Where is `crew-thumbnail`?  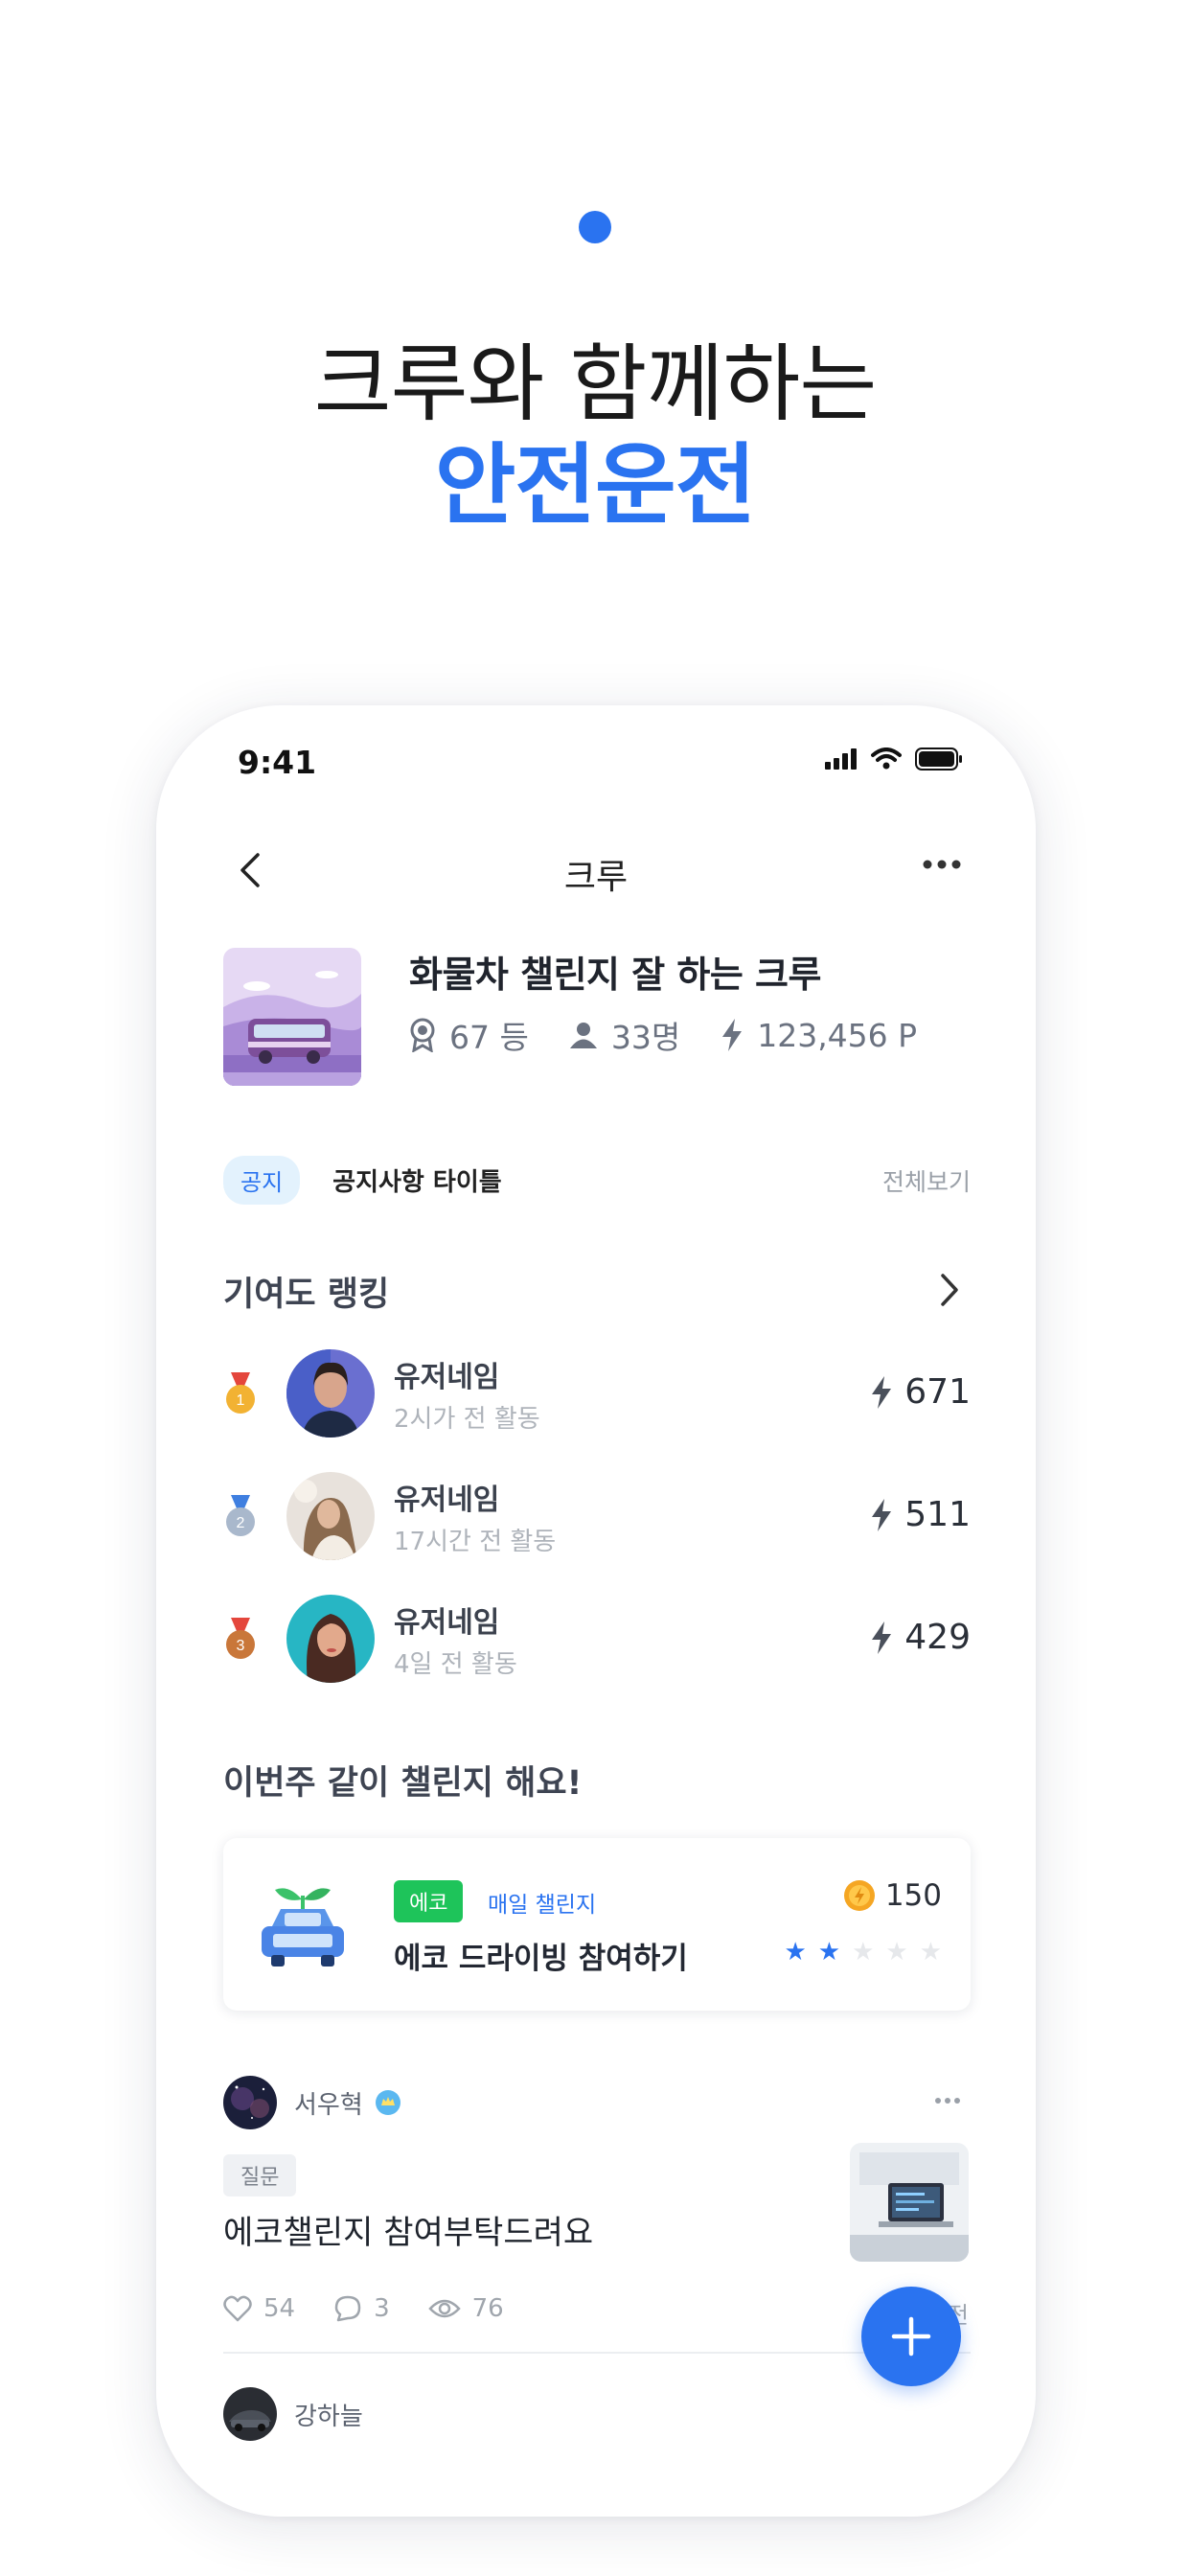
crew-thumbnail is located at coordinates (292, 1017).